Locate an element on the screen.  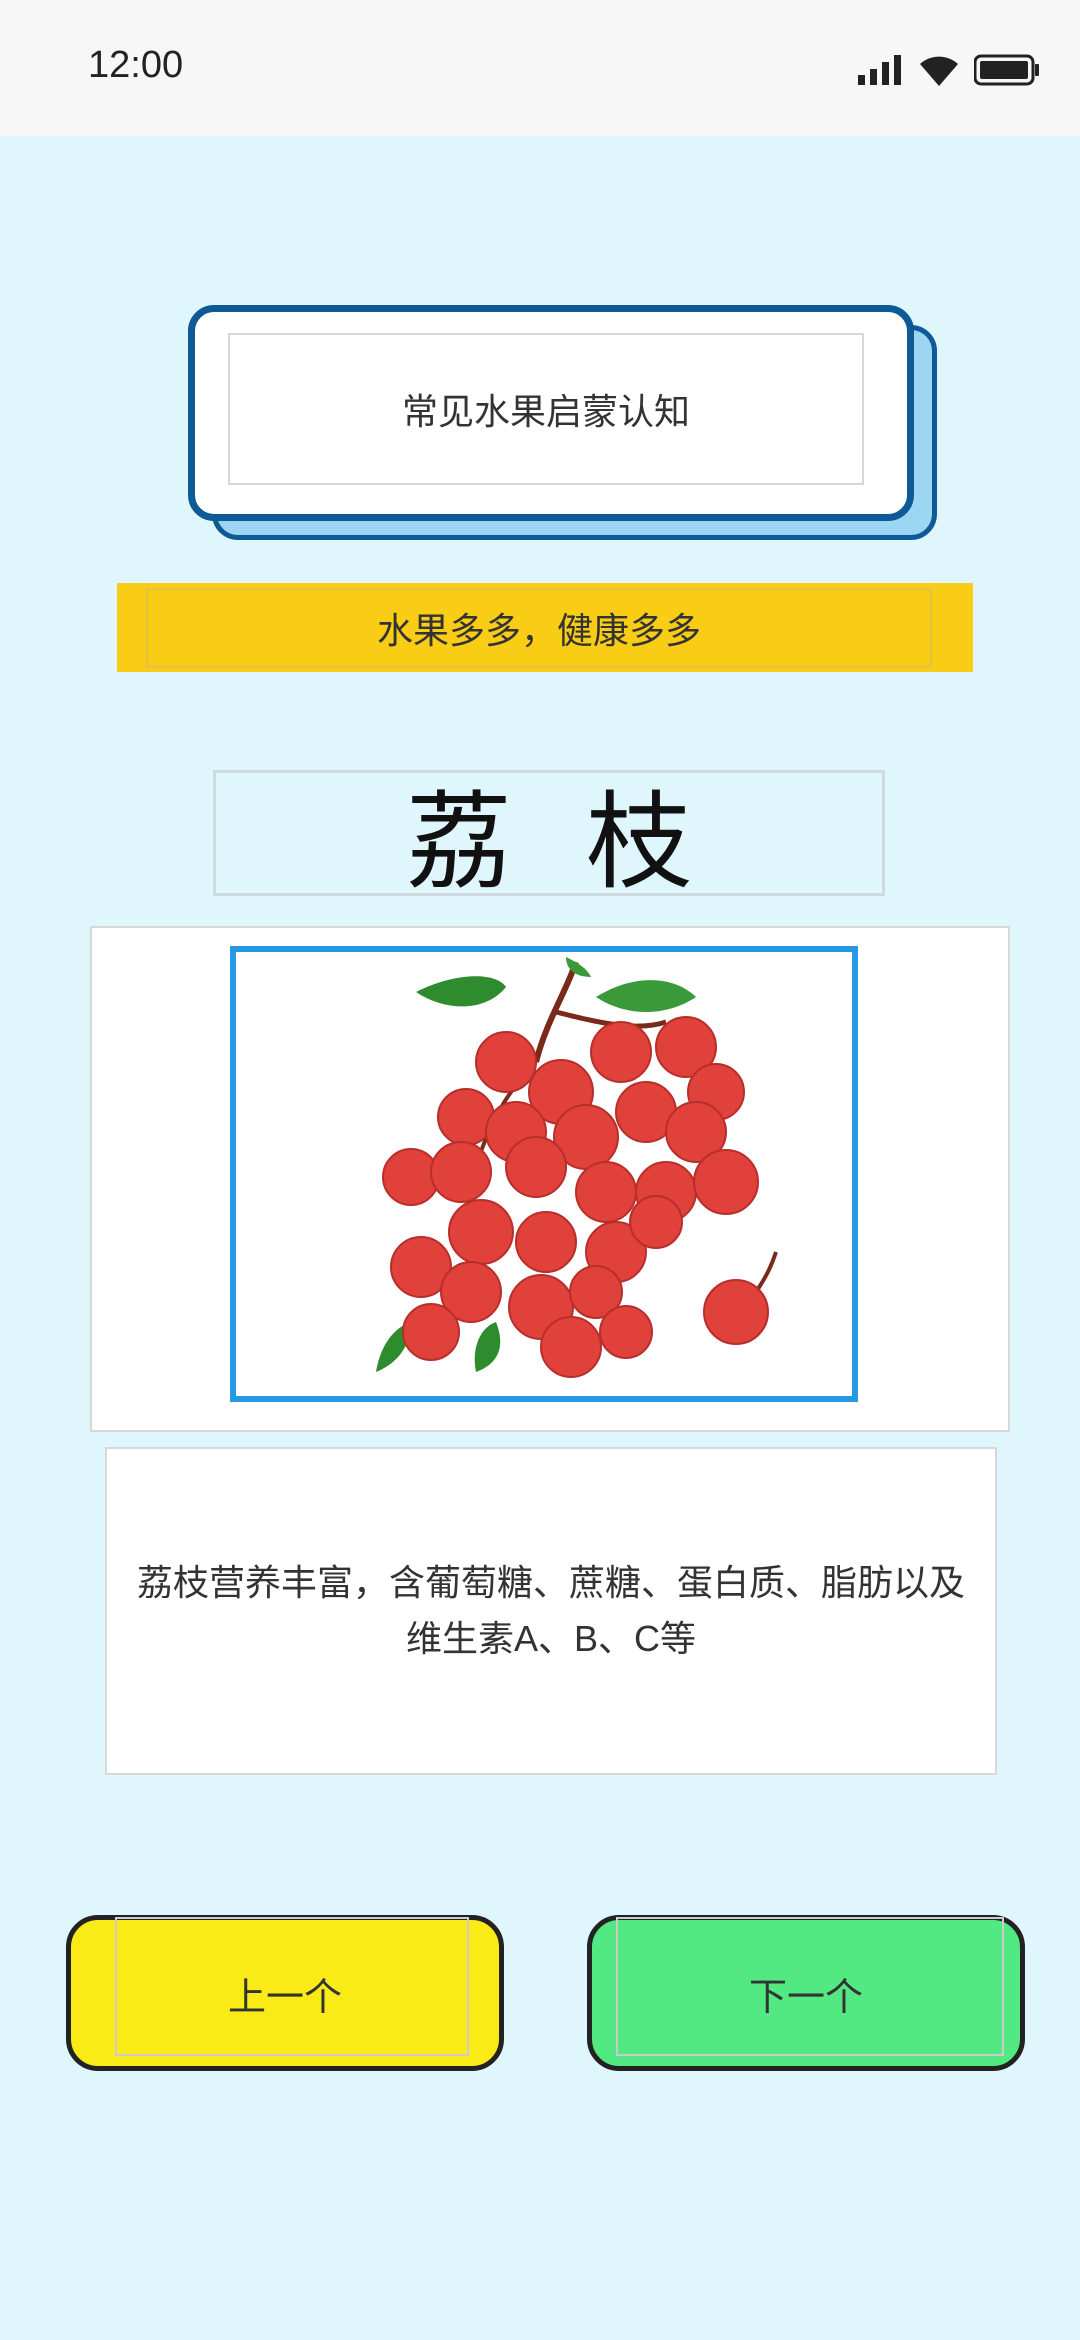
slogan-text: 水果多多，健康多多 is located at coordinates (539, 628).